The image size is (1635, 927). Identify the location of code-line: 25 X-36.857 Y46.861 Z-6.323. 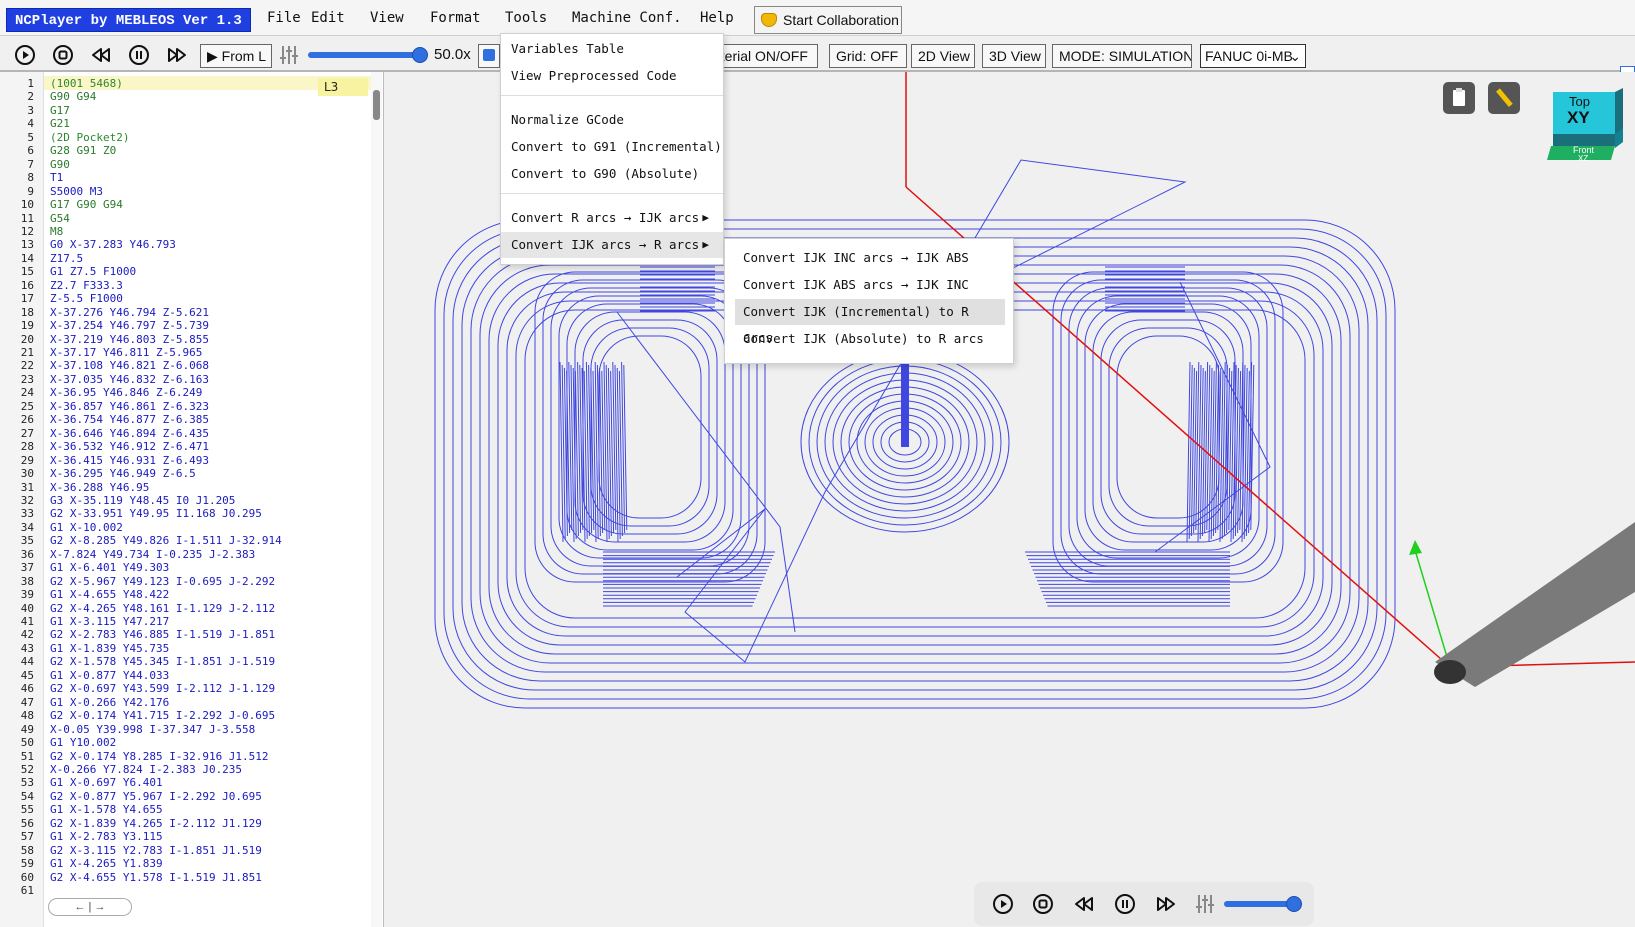
(104, 407).